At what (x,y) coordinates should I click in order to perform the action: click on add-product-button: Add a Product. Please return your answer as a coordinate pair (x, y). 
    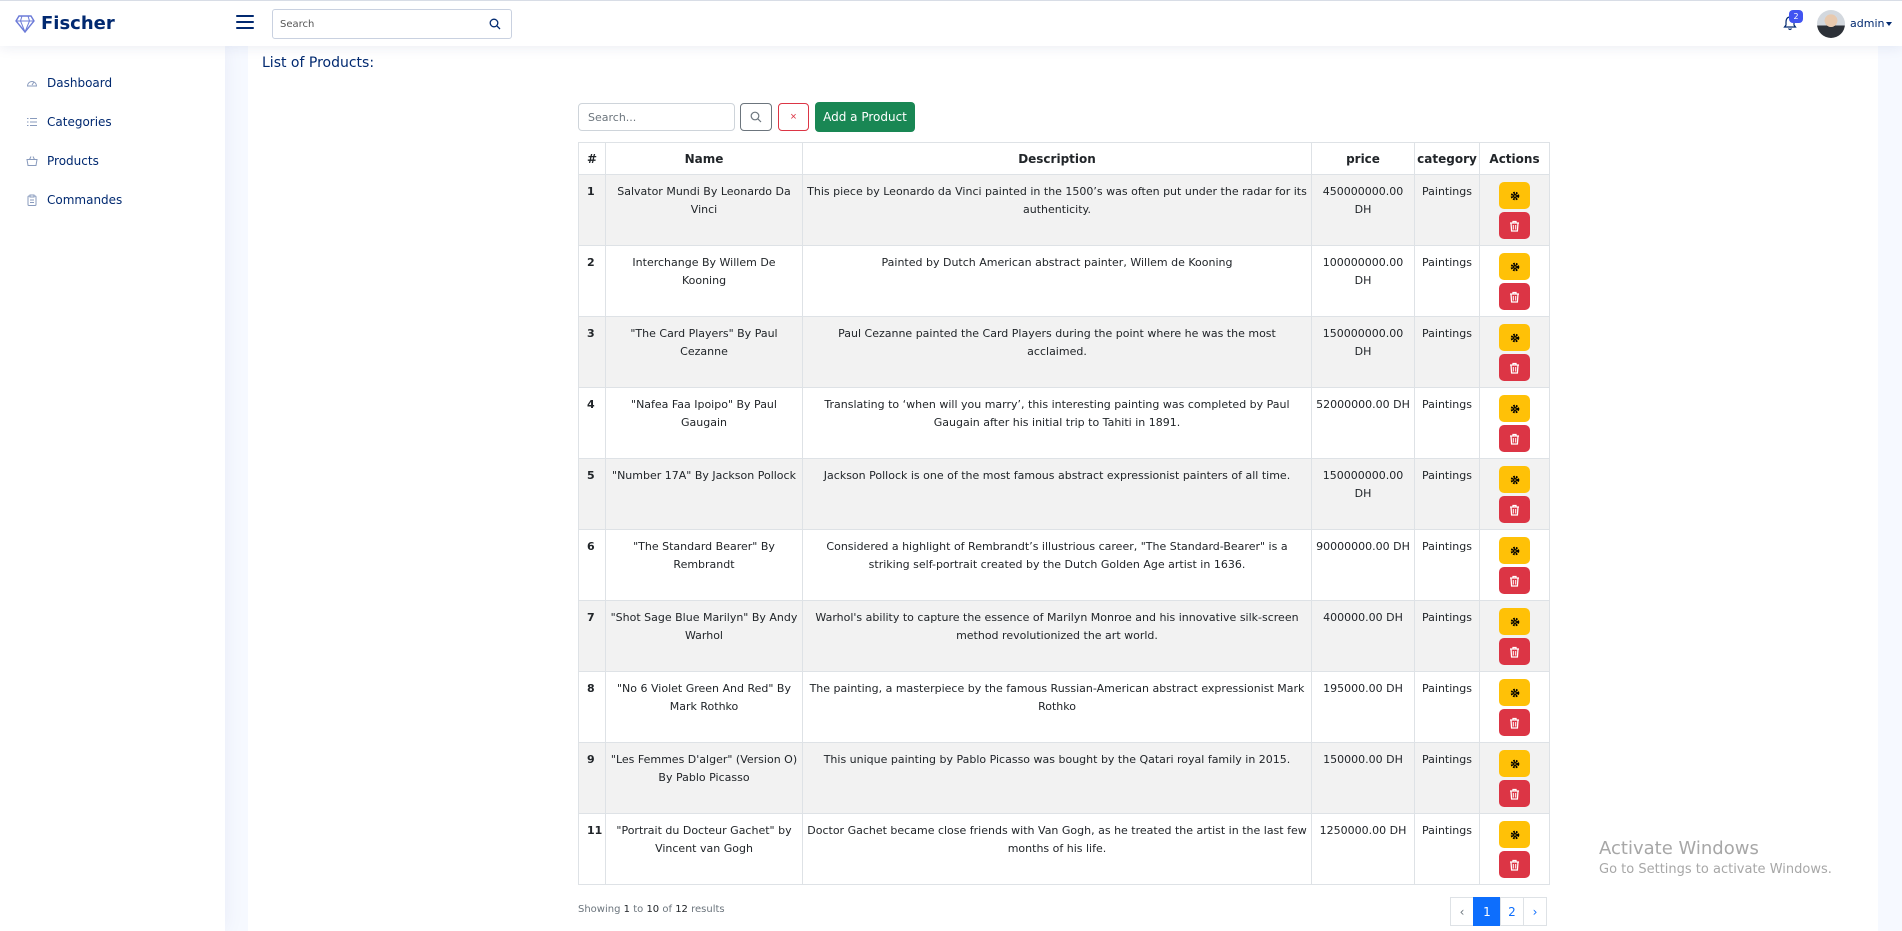
    Looking at the image, I should click on (865, 117).